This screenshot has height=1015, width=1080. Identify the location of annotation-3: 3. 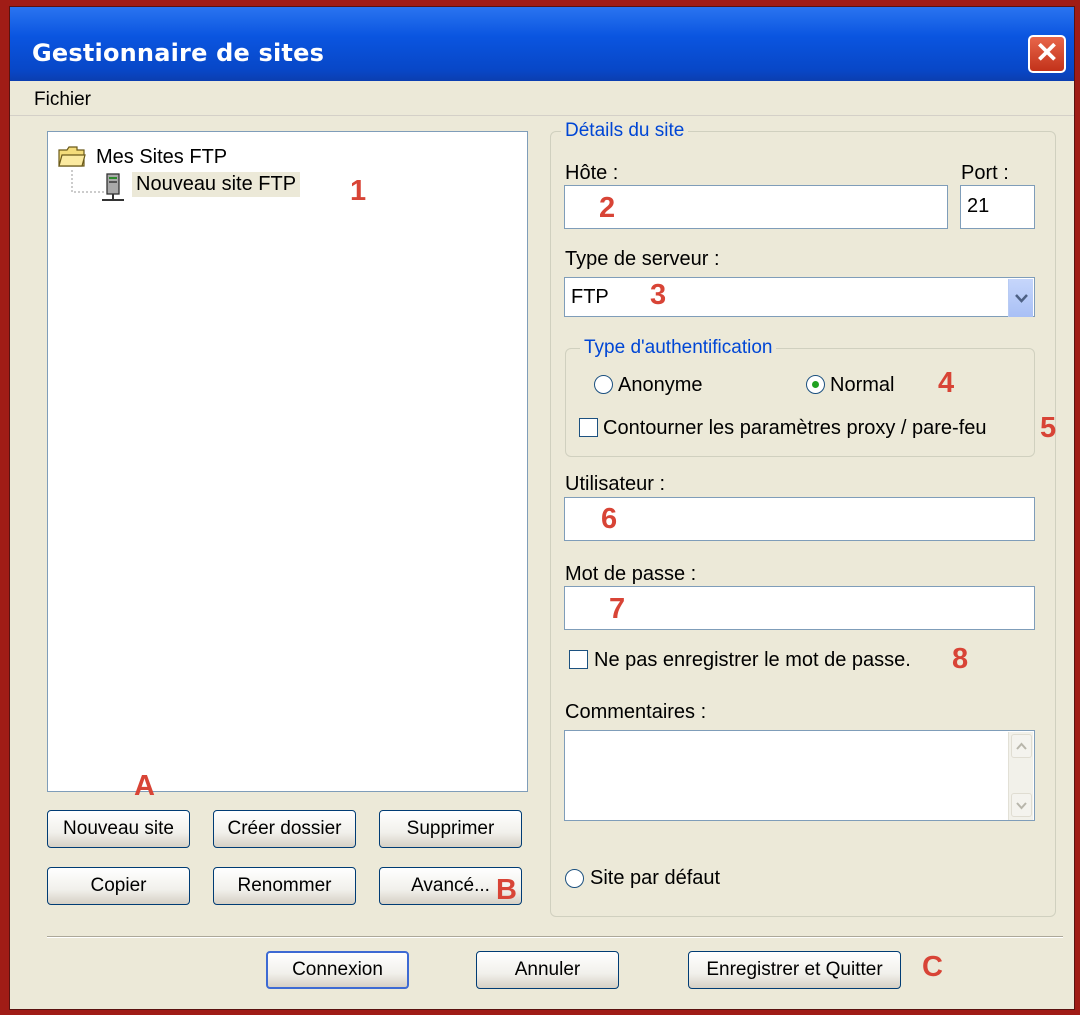
(658, 295).